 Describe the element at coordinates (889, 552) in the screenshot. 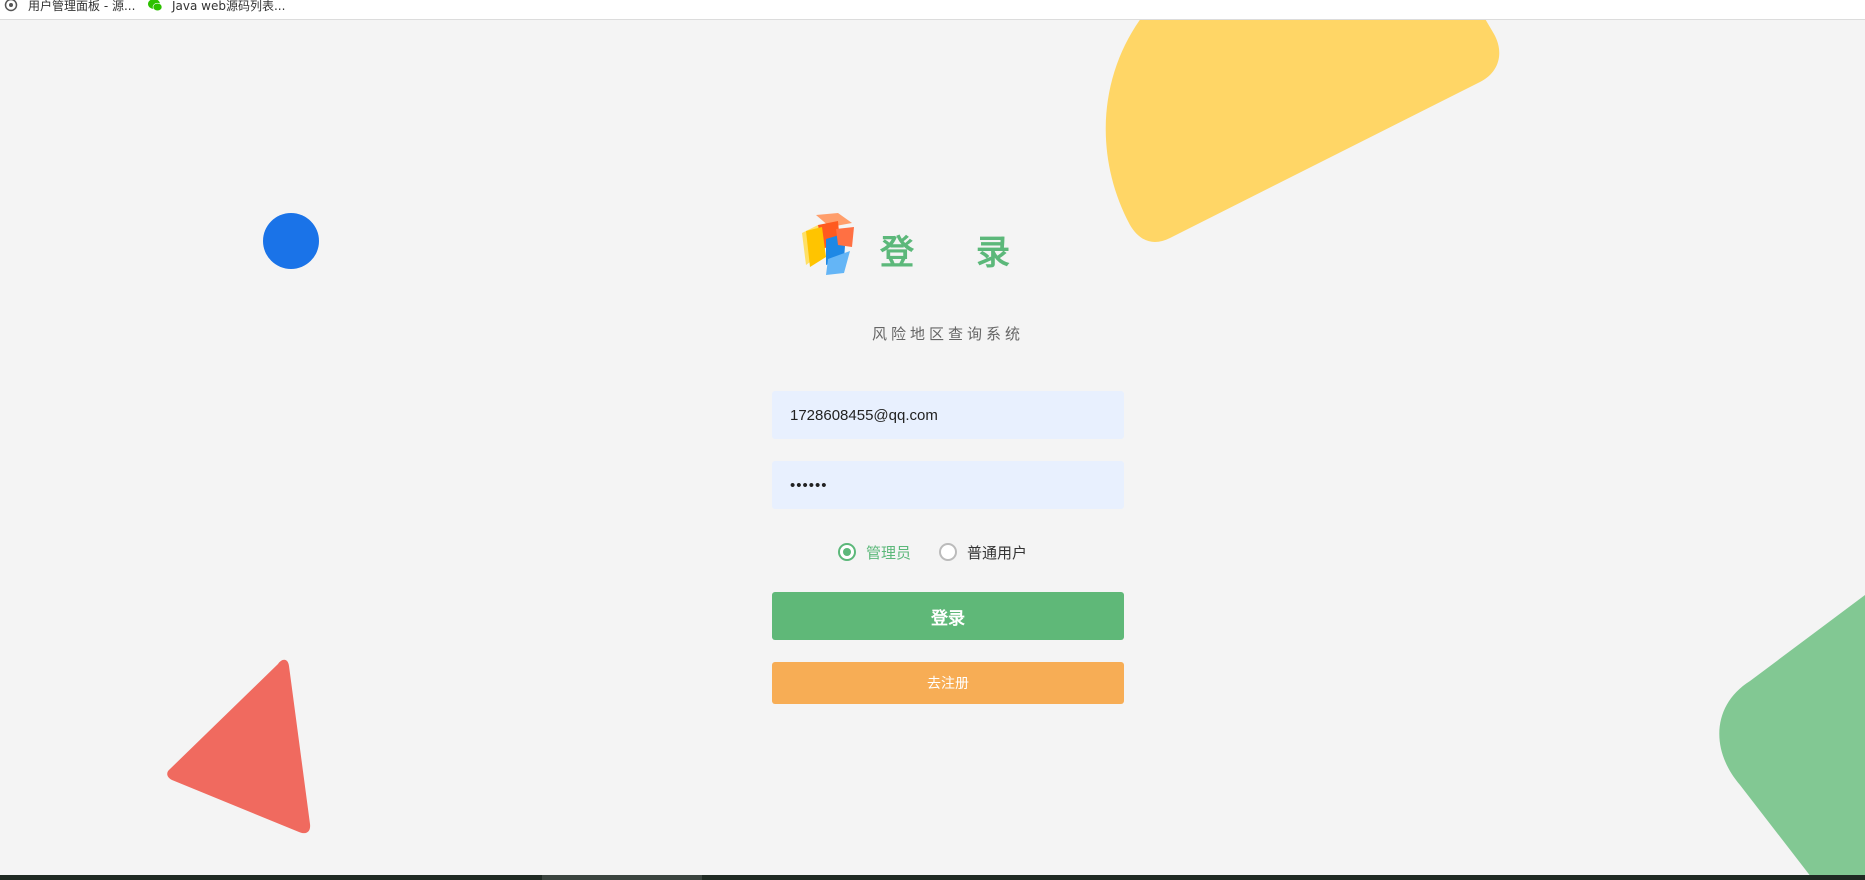

I see `role-label: 管理员` at that location.